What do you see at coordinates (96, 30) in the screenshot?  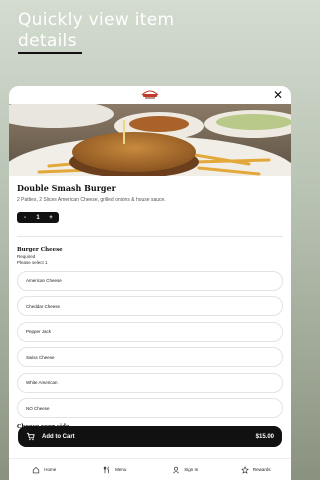 I see `promo-title: Quickly view item details` at bounding box center [96, 30].